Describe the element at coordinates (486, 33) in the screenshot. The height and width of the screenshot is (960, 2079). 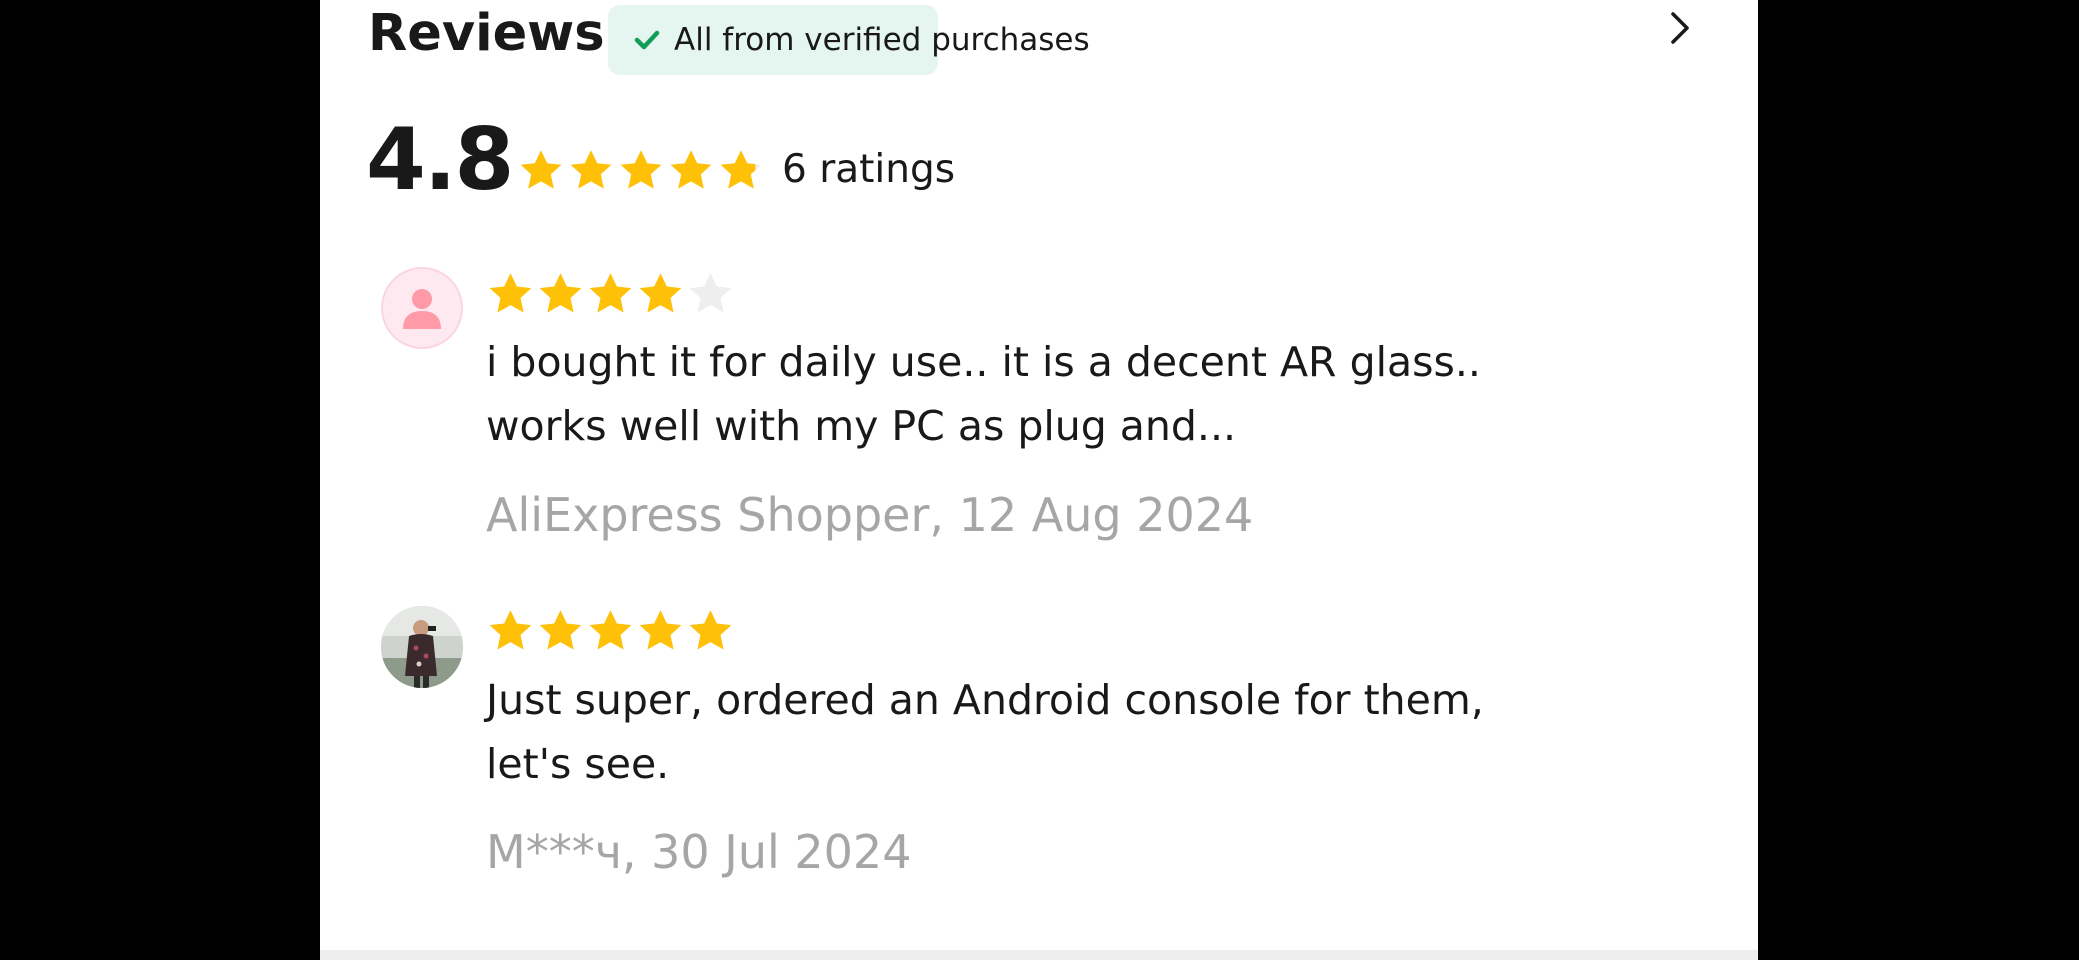
I see `reviews-title: Reviews` at that location.